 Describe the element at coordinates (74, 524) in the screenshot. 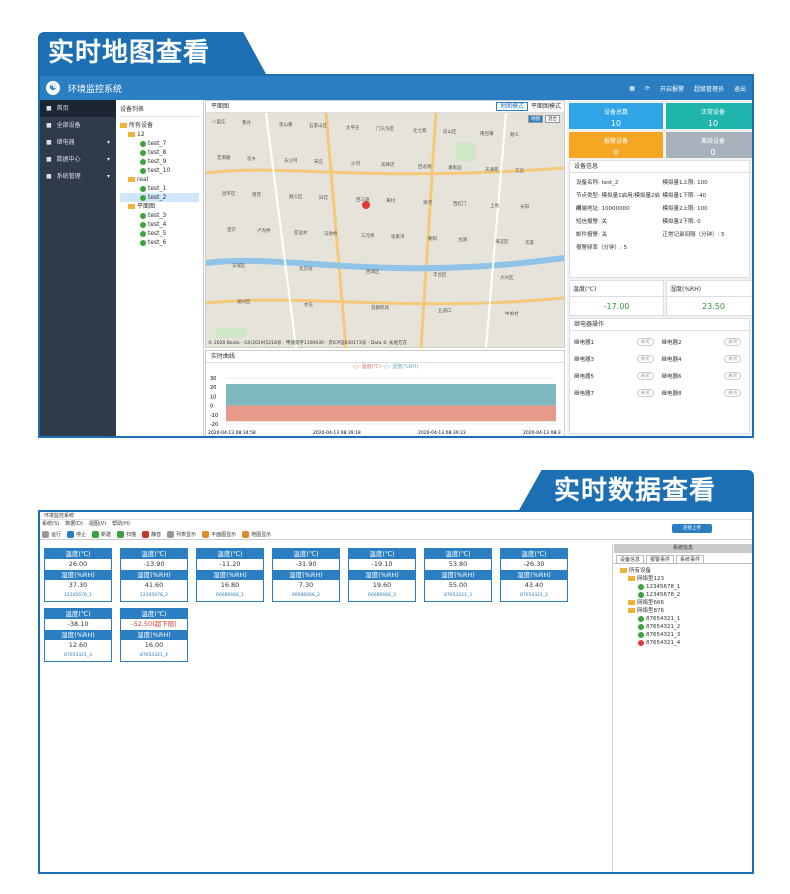

I see `menu-item: 数据(D)` at that location.